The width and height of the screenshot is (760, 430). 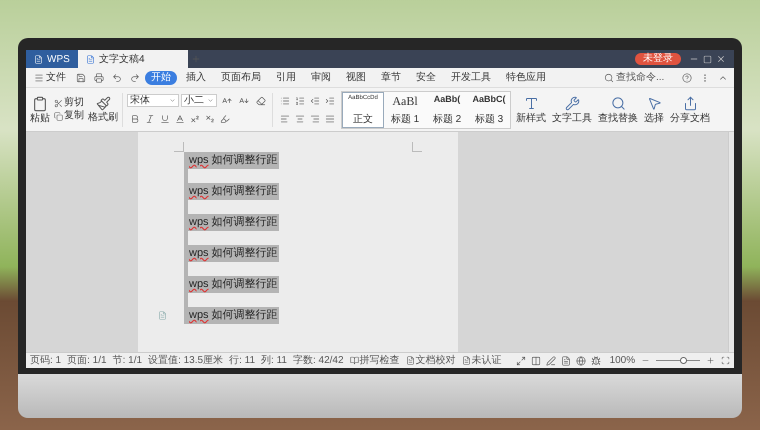 I want to click on ribbon-tool-button: 选择, so click(x=654, y=110).